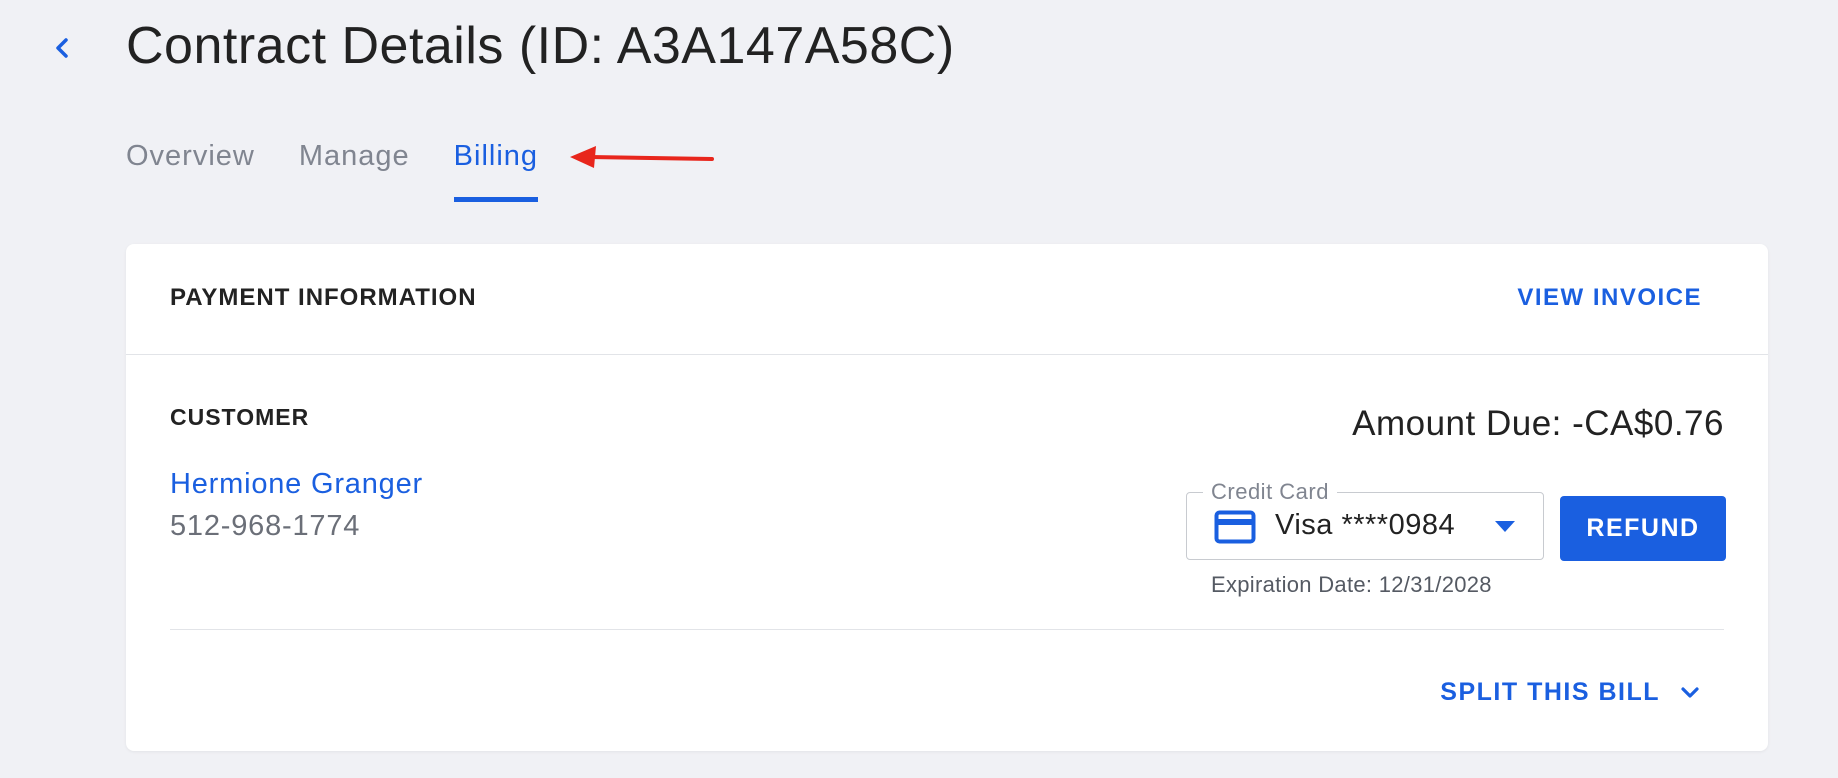 The height and width of the screenshot is (778, 1838). I want to click on view-invoice-link: VIEW INVOICE, so click(1609, 298).